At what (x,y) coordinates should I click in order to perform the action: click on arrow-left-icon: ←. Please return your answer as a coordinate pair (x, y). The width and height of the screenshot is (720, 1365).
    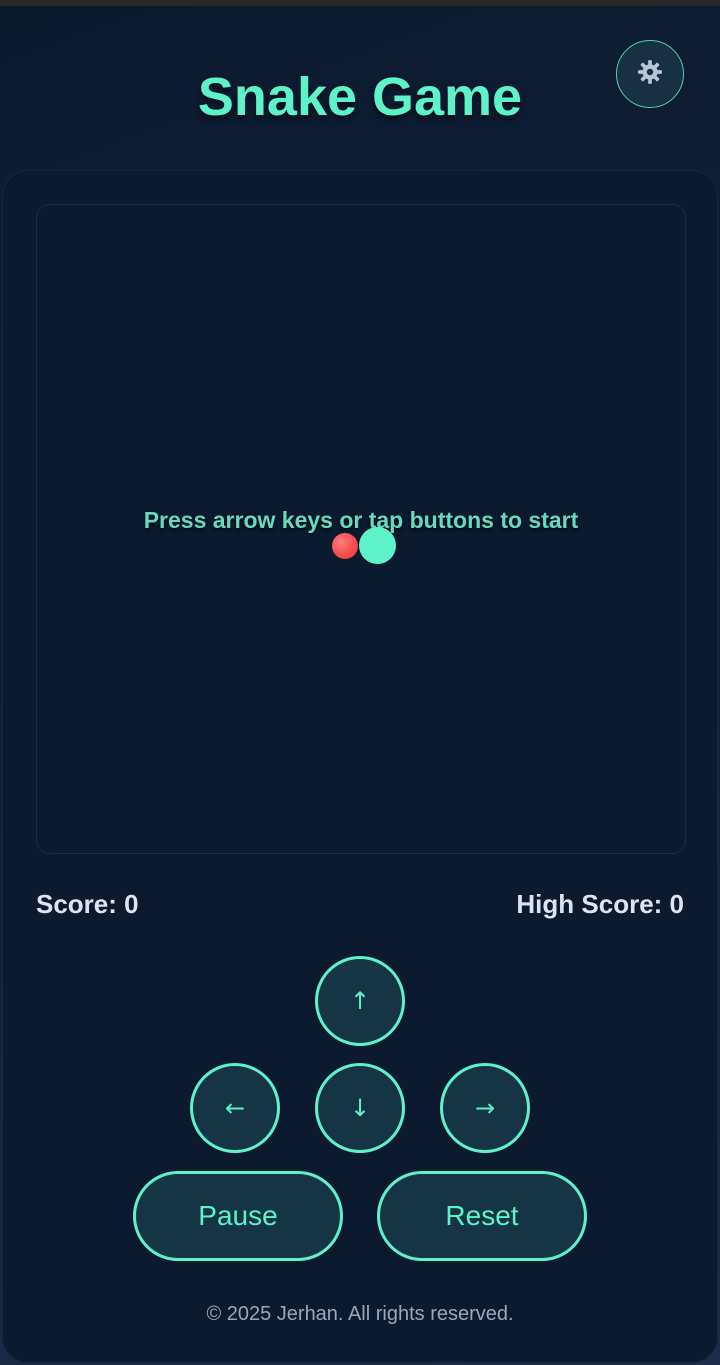
    Looking at the image, I should click on (235, 1108).